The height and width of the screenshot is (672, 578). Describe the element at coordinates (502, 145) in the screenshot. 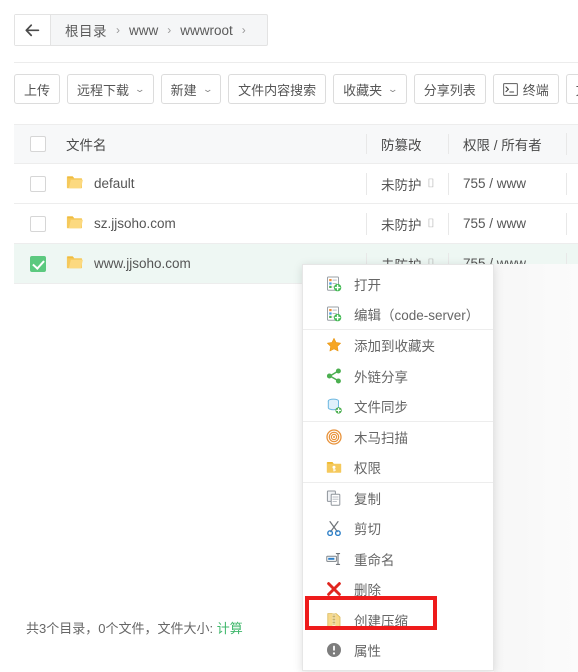

I see `header-permission-label: 权限 / 所有者` at that location.